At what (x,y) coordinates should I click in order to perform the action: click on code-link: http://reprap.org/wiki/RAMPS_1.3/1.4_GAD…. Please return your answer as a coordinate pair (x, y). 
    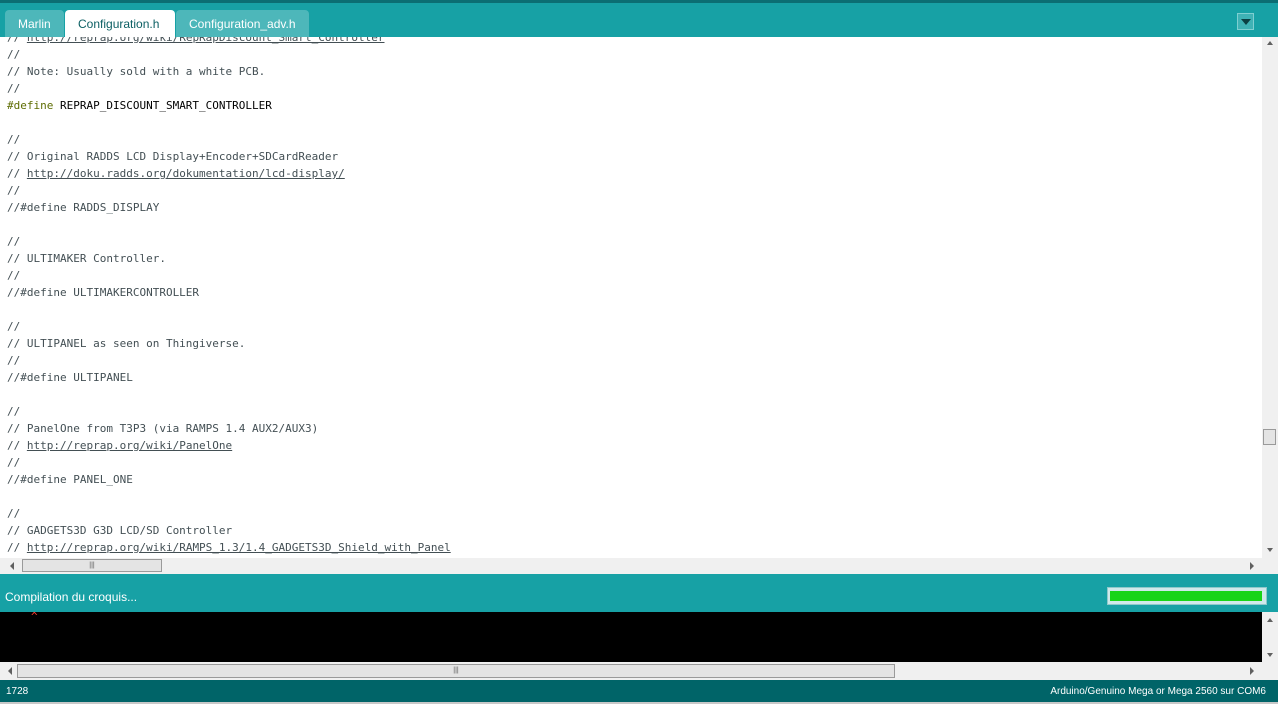
    Looking at the image, I should click on (239, 547).